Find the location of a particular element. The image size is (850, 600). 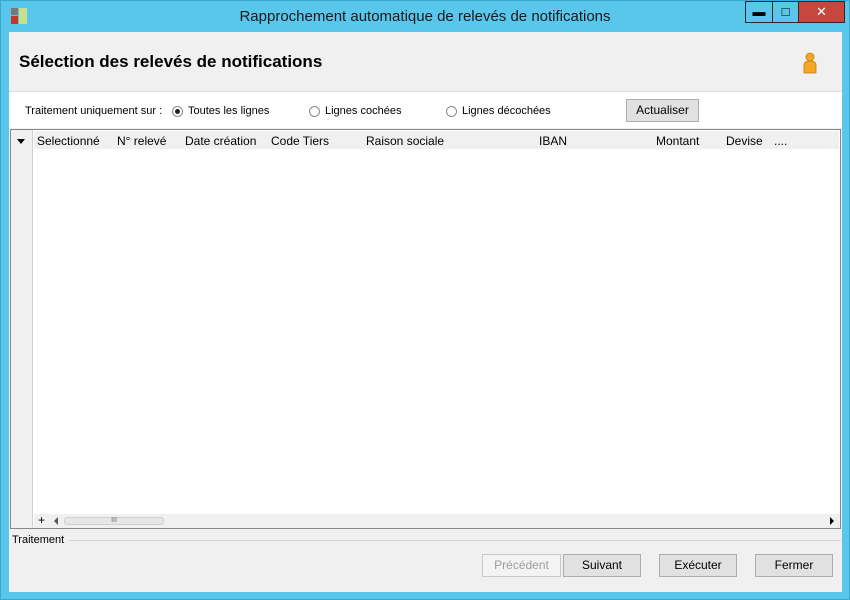

add-row-icon: + is located at coordinates (41, 520).